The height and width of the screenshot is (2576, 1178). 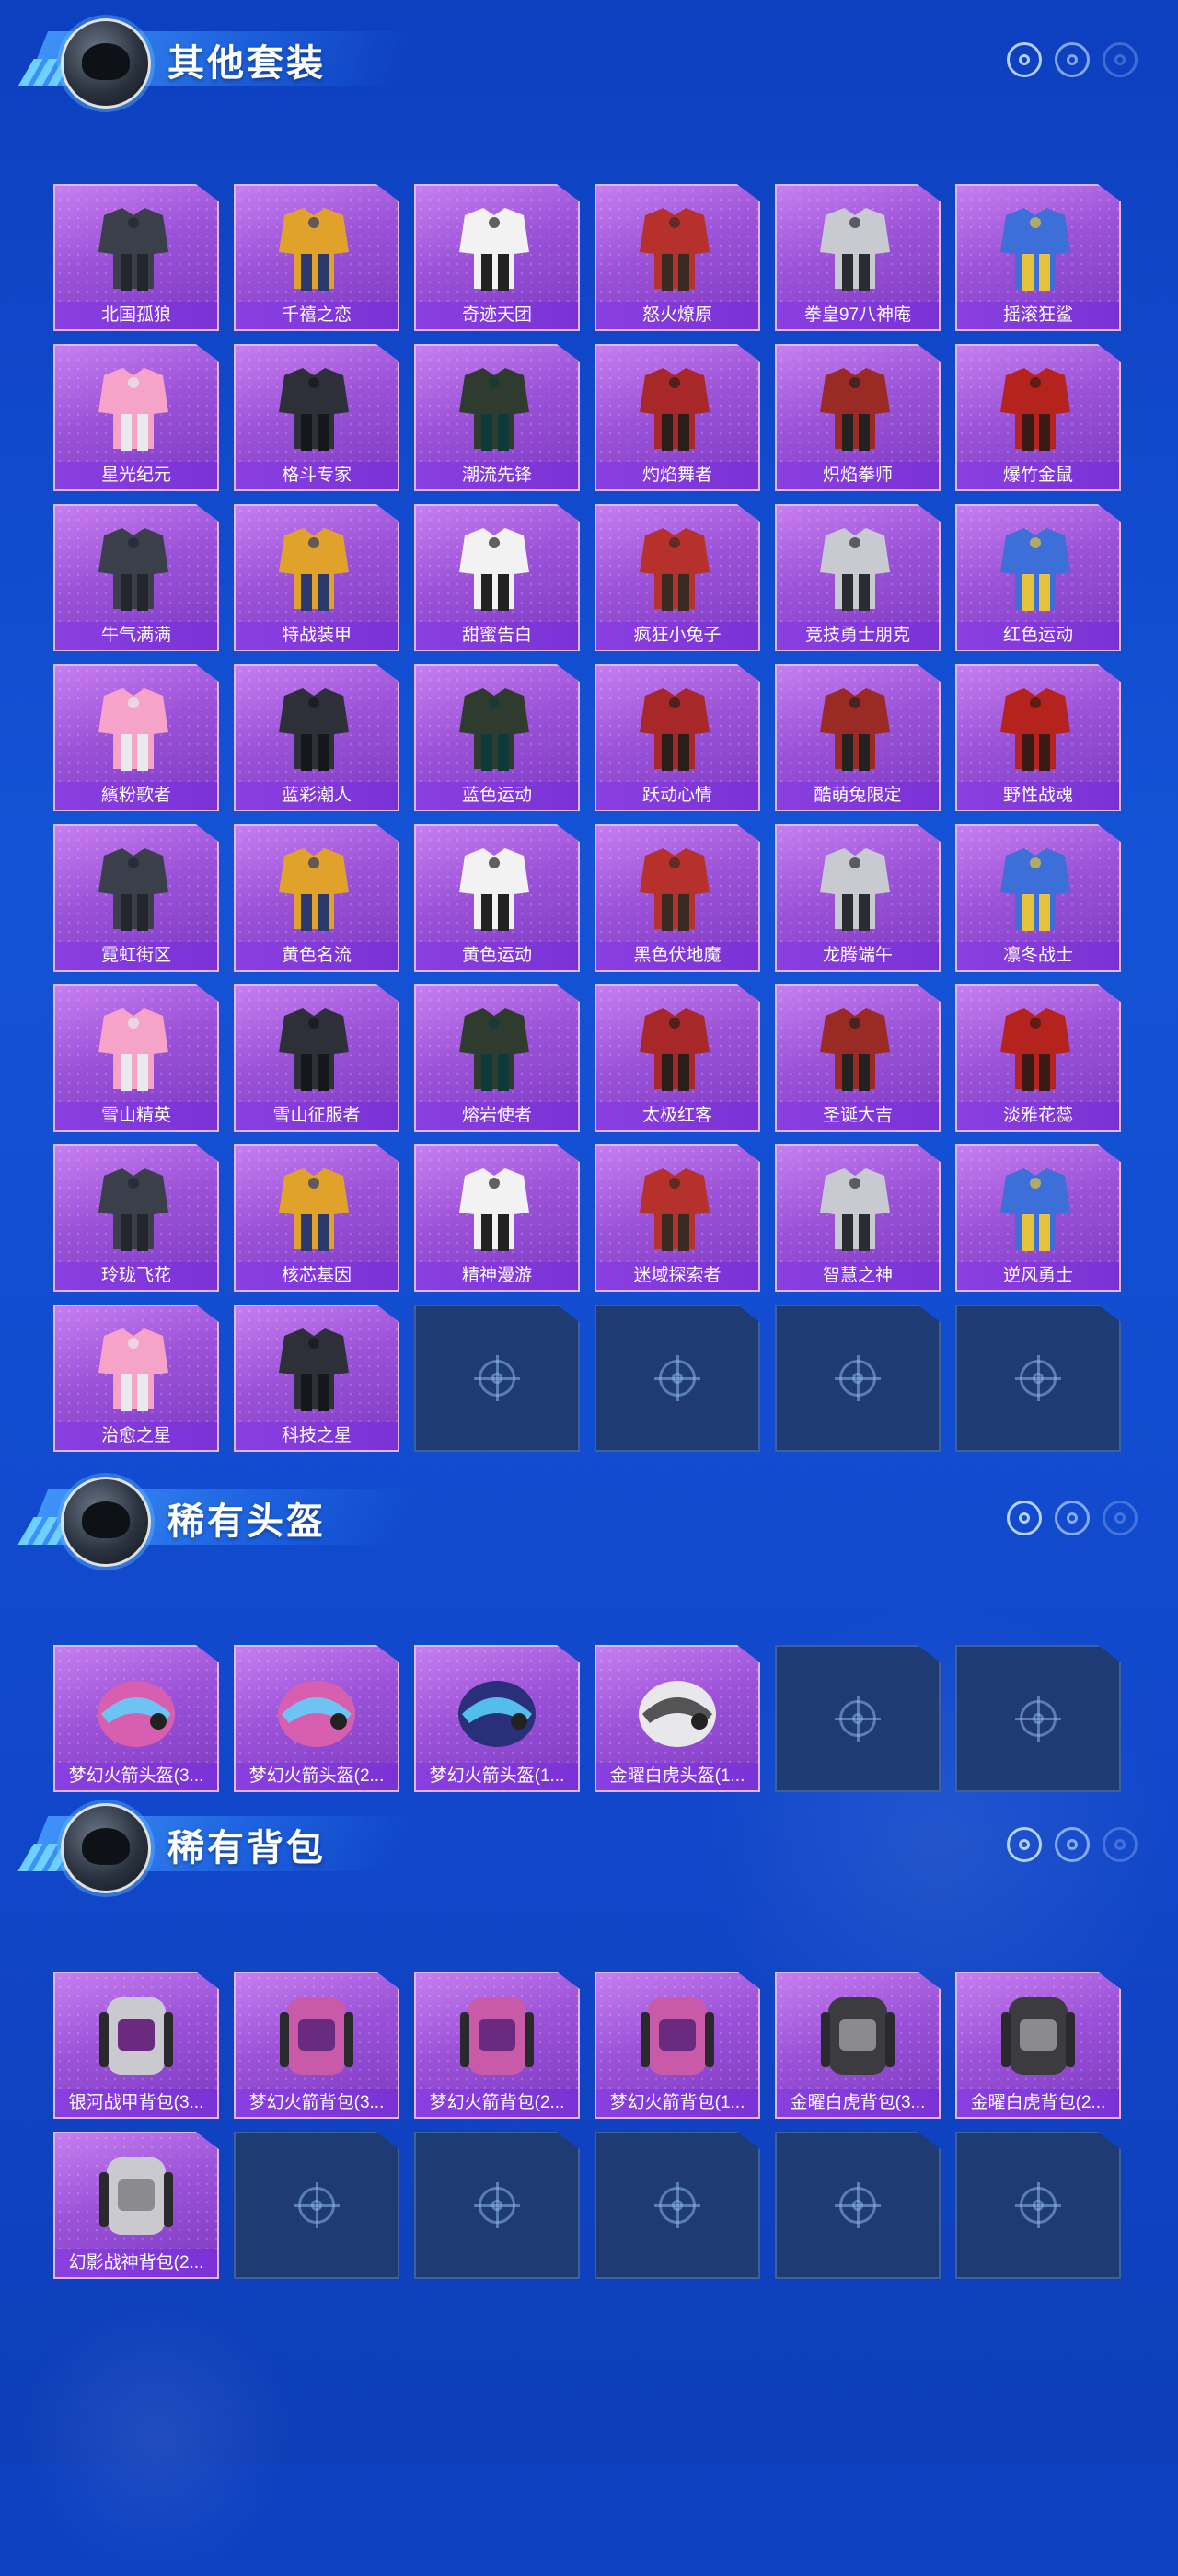 I want to click on section-header: 稀有头盔, so click(x=589, y=1513).